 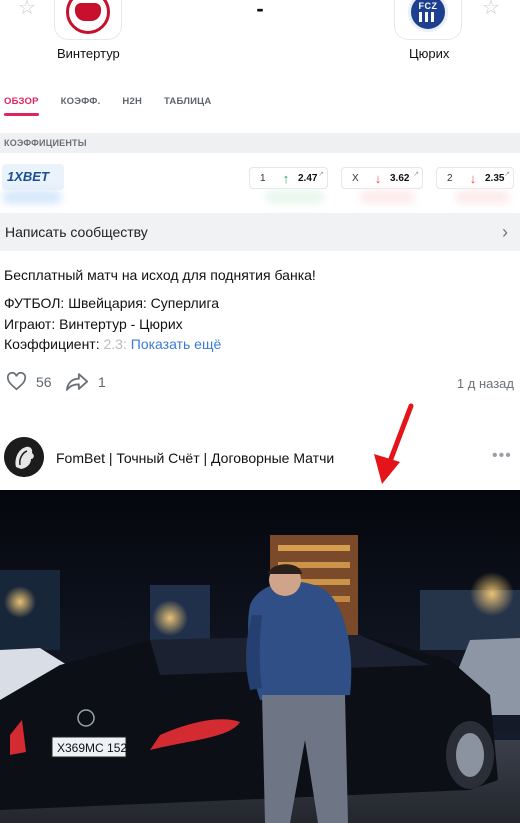 What do you see at coordinates (260, 143) in the screenshot?
I see `odds-section-title: КОЭФФИЦИЕНТЫ` at bounding box center [260, 143].